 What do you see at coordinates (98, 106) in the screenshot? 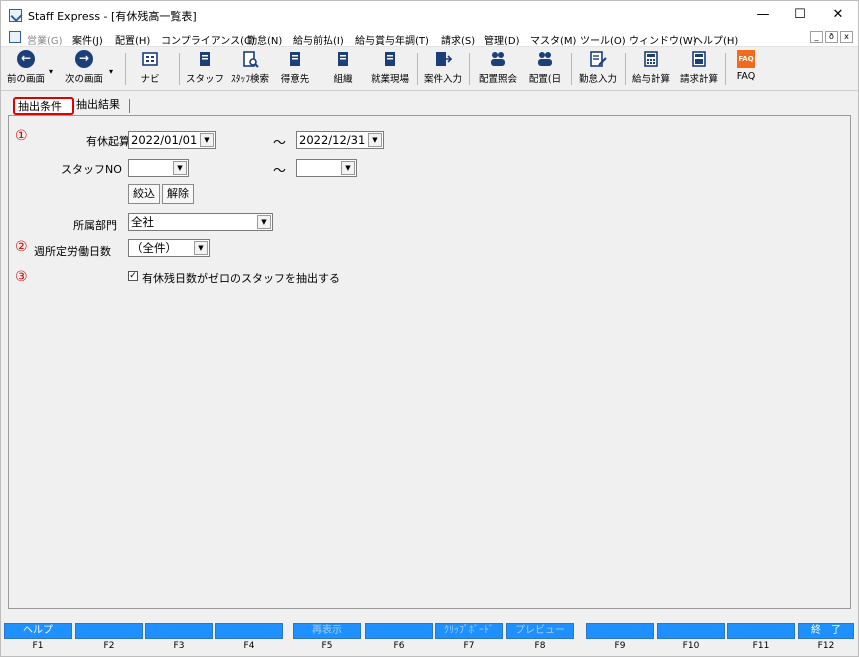
I see `tab-extract-results: 抽出結果` at bounding box center [98, 106].